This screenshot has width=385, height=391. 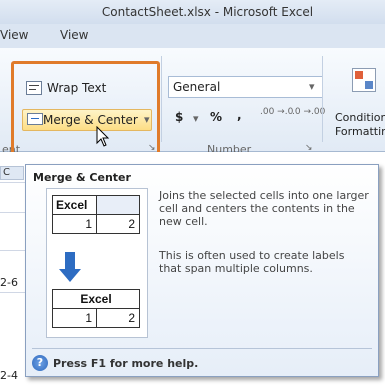 What do you see at coordinates (14, 35) in the screenshot?
I see `tab-view-partial: View` at bounding box center [14, 35].